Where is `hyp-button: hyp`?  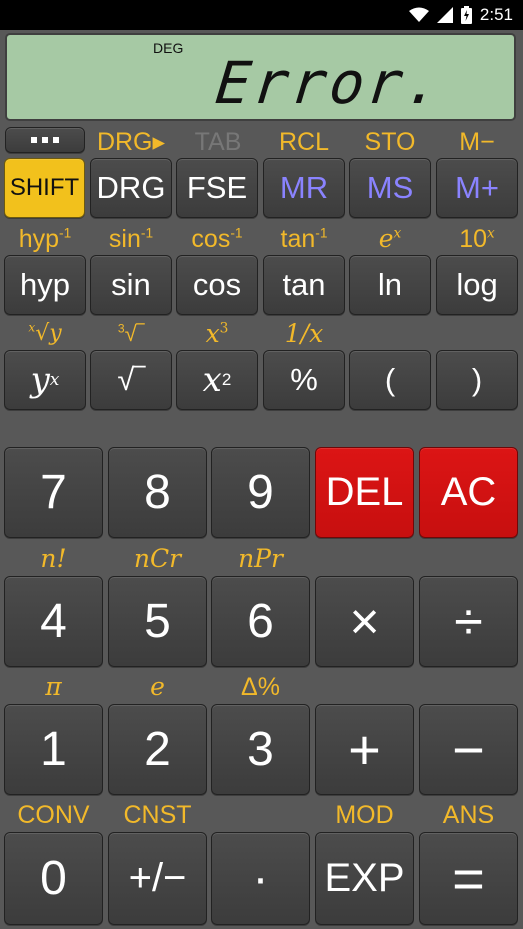
hyp-button: hyp is located at coordinates (45, 285).